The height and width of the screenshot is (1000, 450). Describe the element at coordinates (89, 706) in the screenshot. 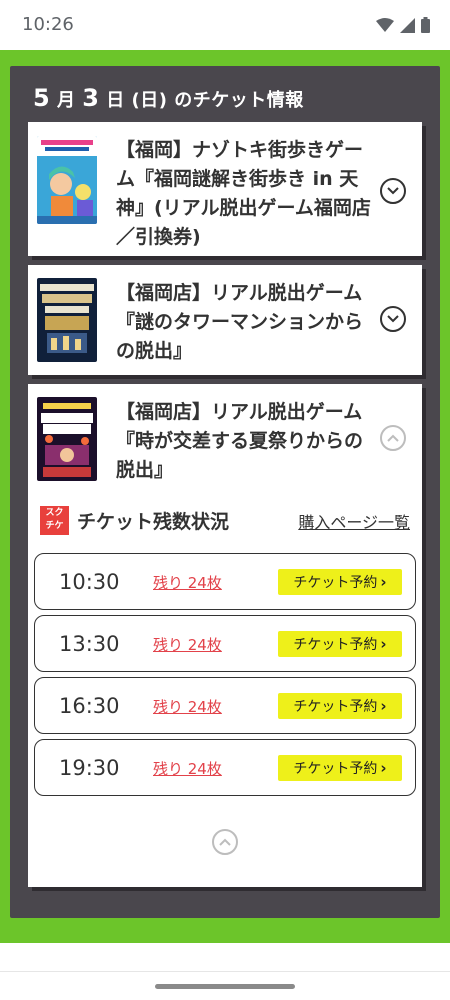

I see `slot-time: 16:30` at that location.